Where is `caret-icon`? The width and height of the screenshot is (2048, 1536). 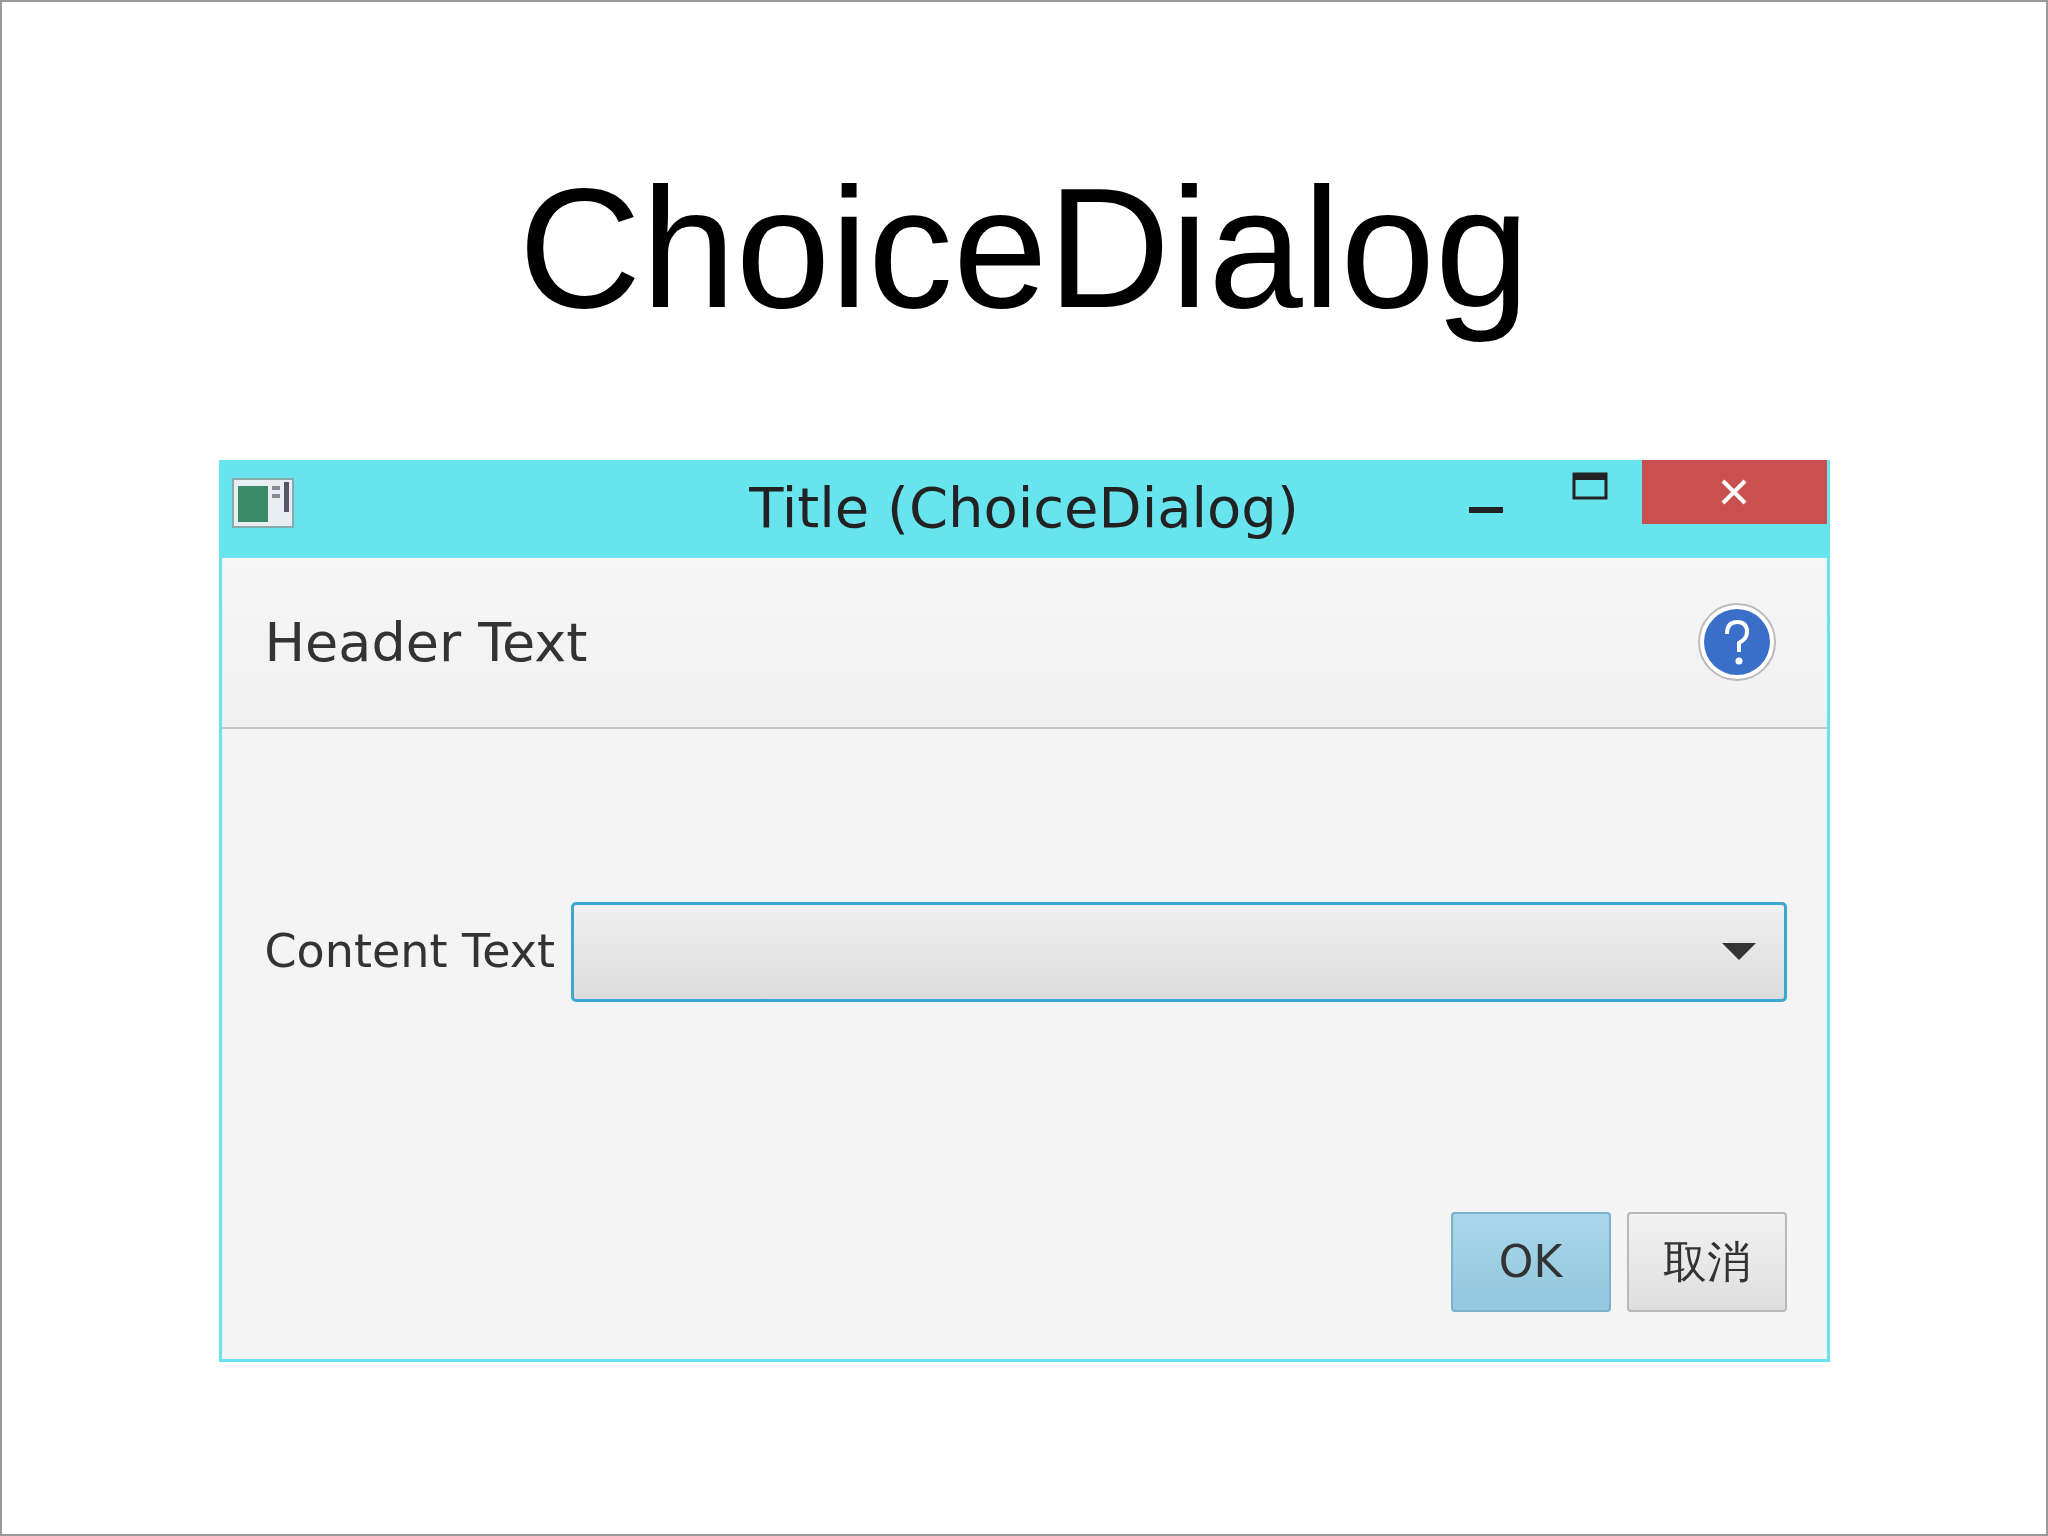 caret-icon is located at coordinates (1738, 951).